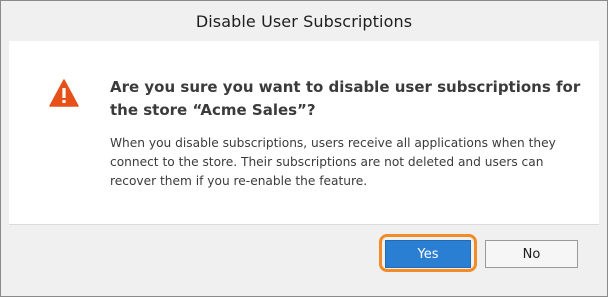 Image resolution: width=608 pixels, height=297 pixels. I want to click on dialog-title: Disable User Subscriptions, so click(304, 21).